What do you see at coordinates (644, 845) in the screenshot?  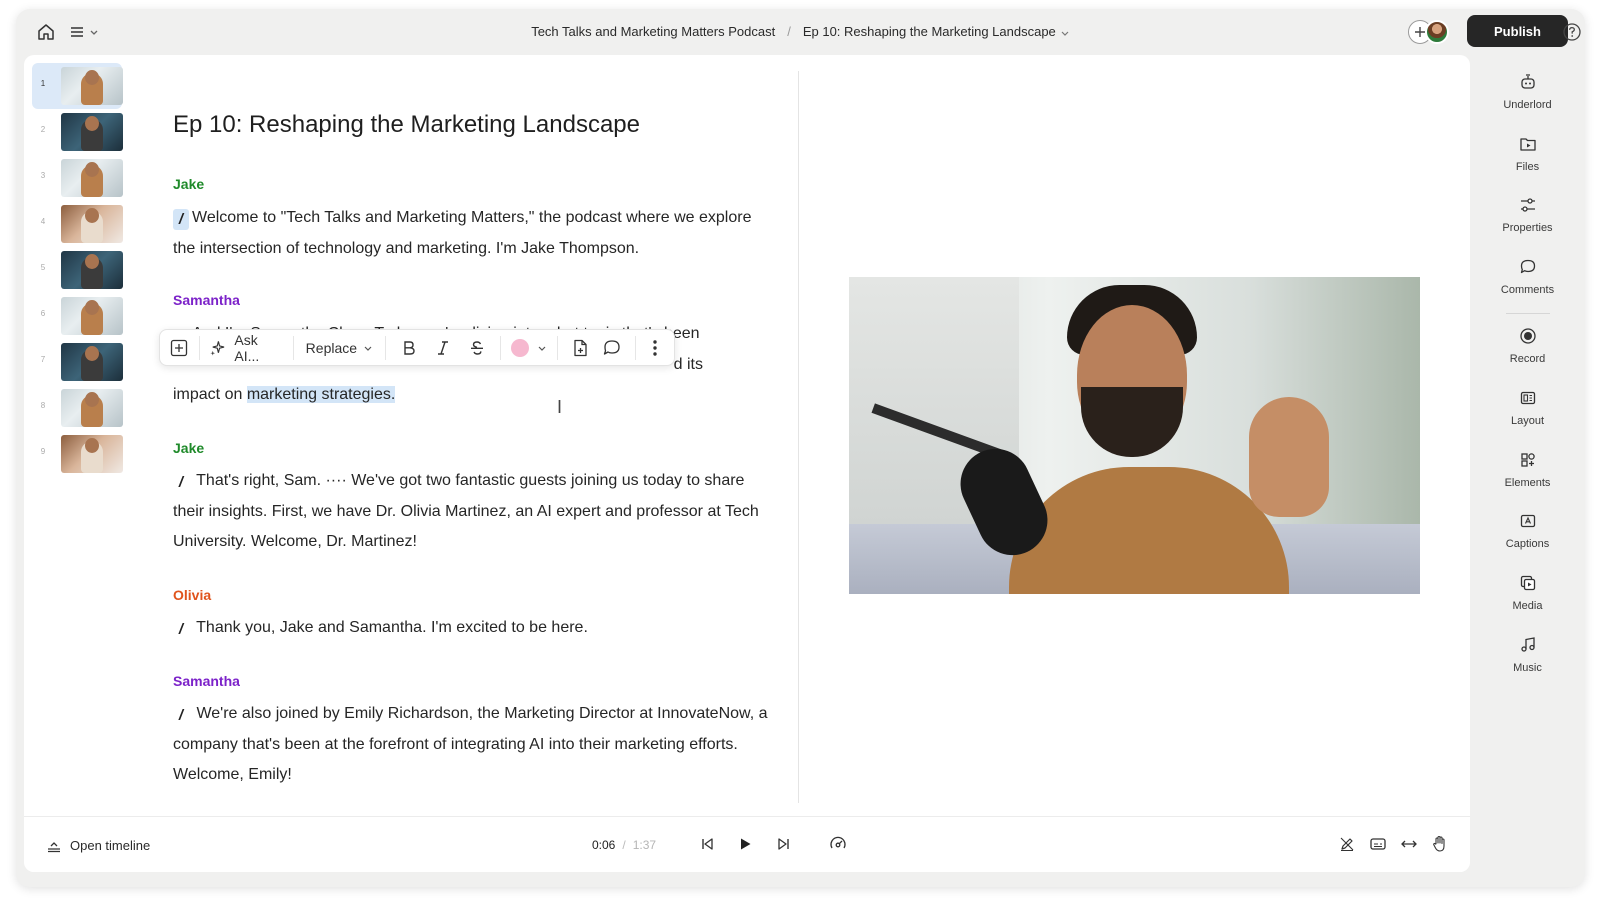 I see `duration: 1:37` at bounding box center [644, 845].